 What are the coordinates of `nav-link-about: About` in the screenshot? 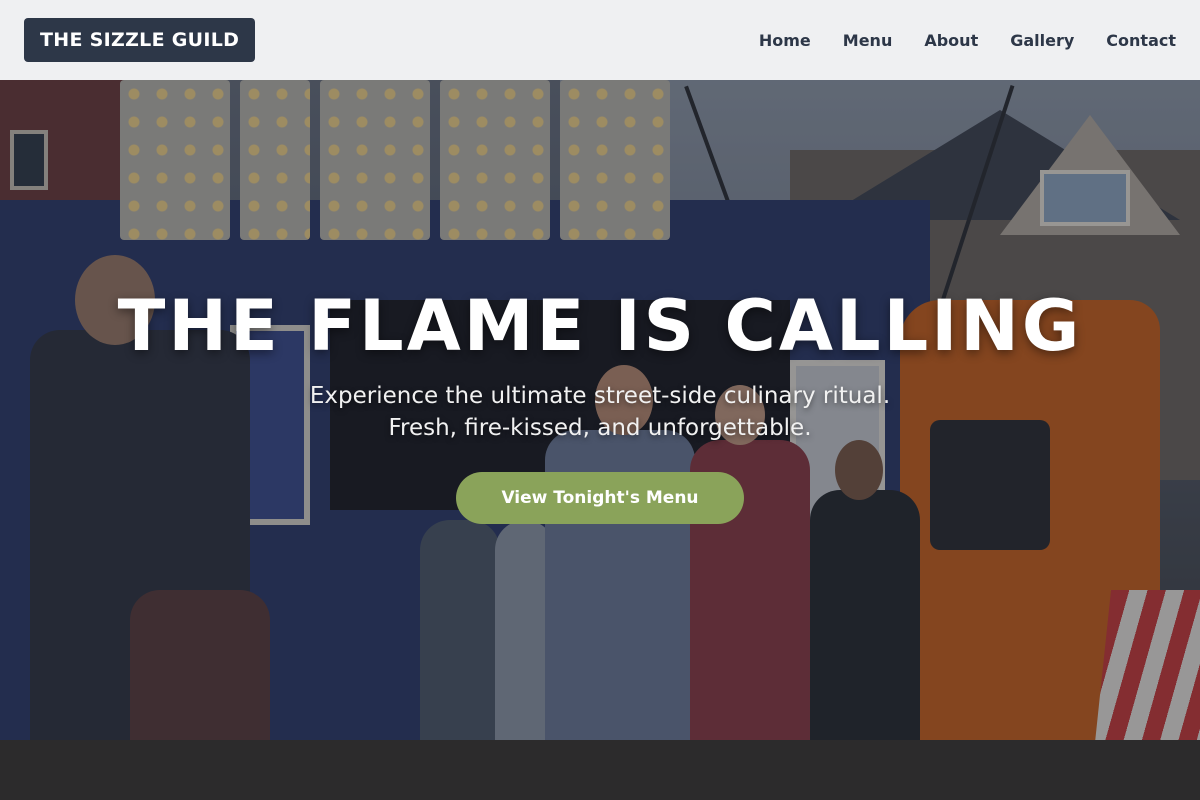 It's located at (951, 40).